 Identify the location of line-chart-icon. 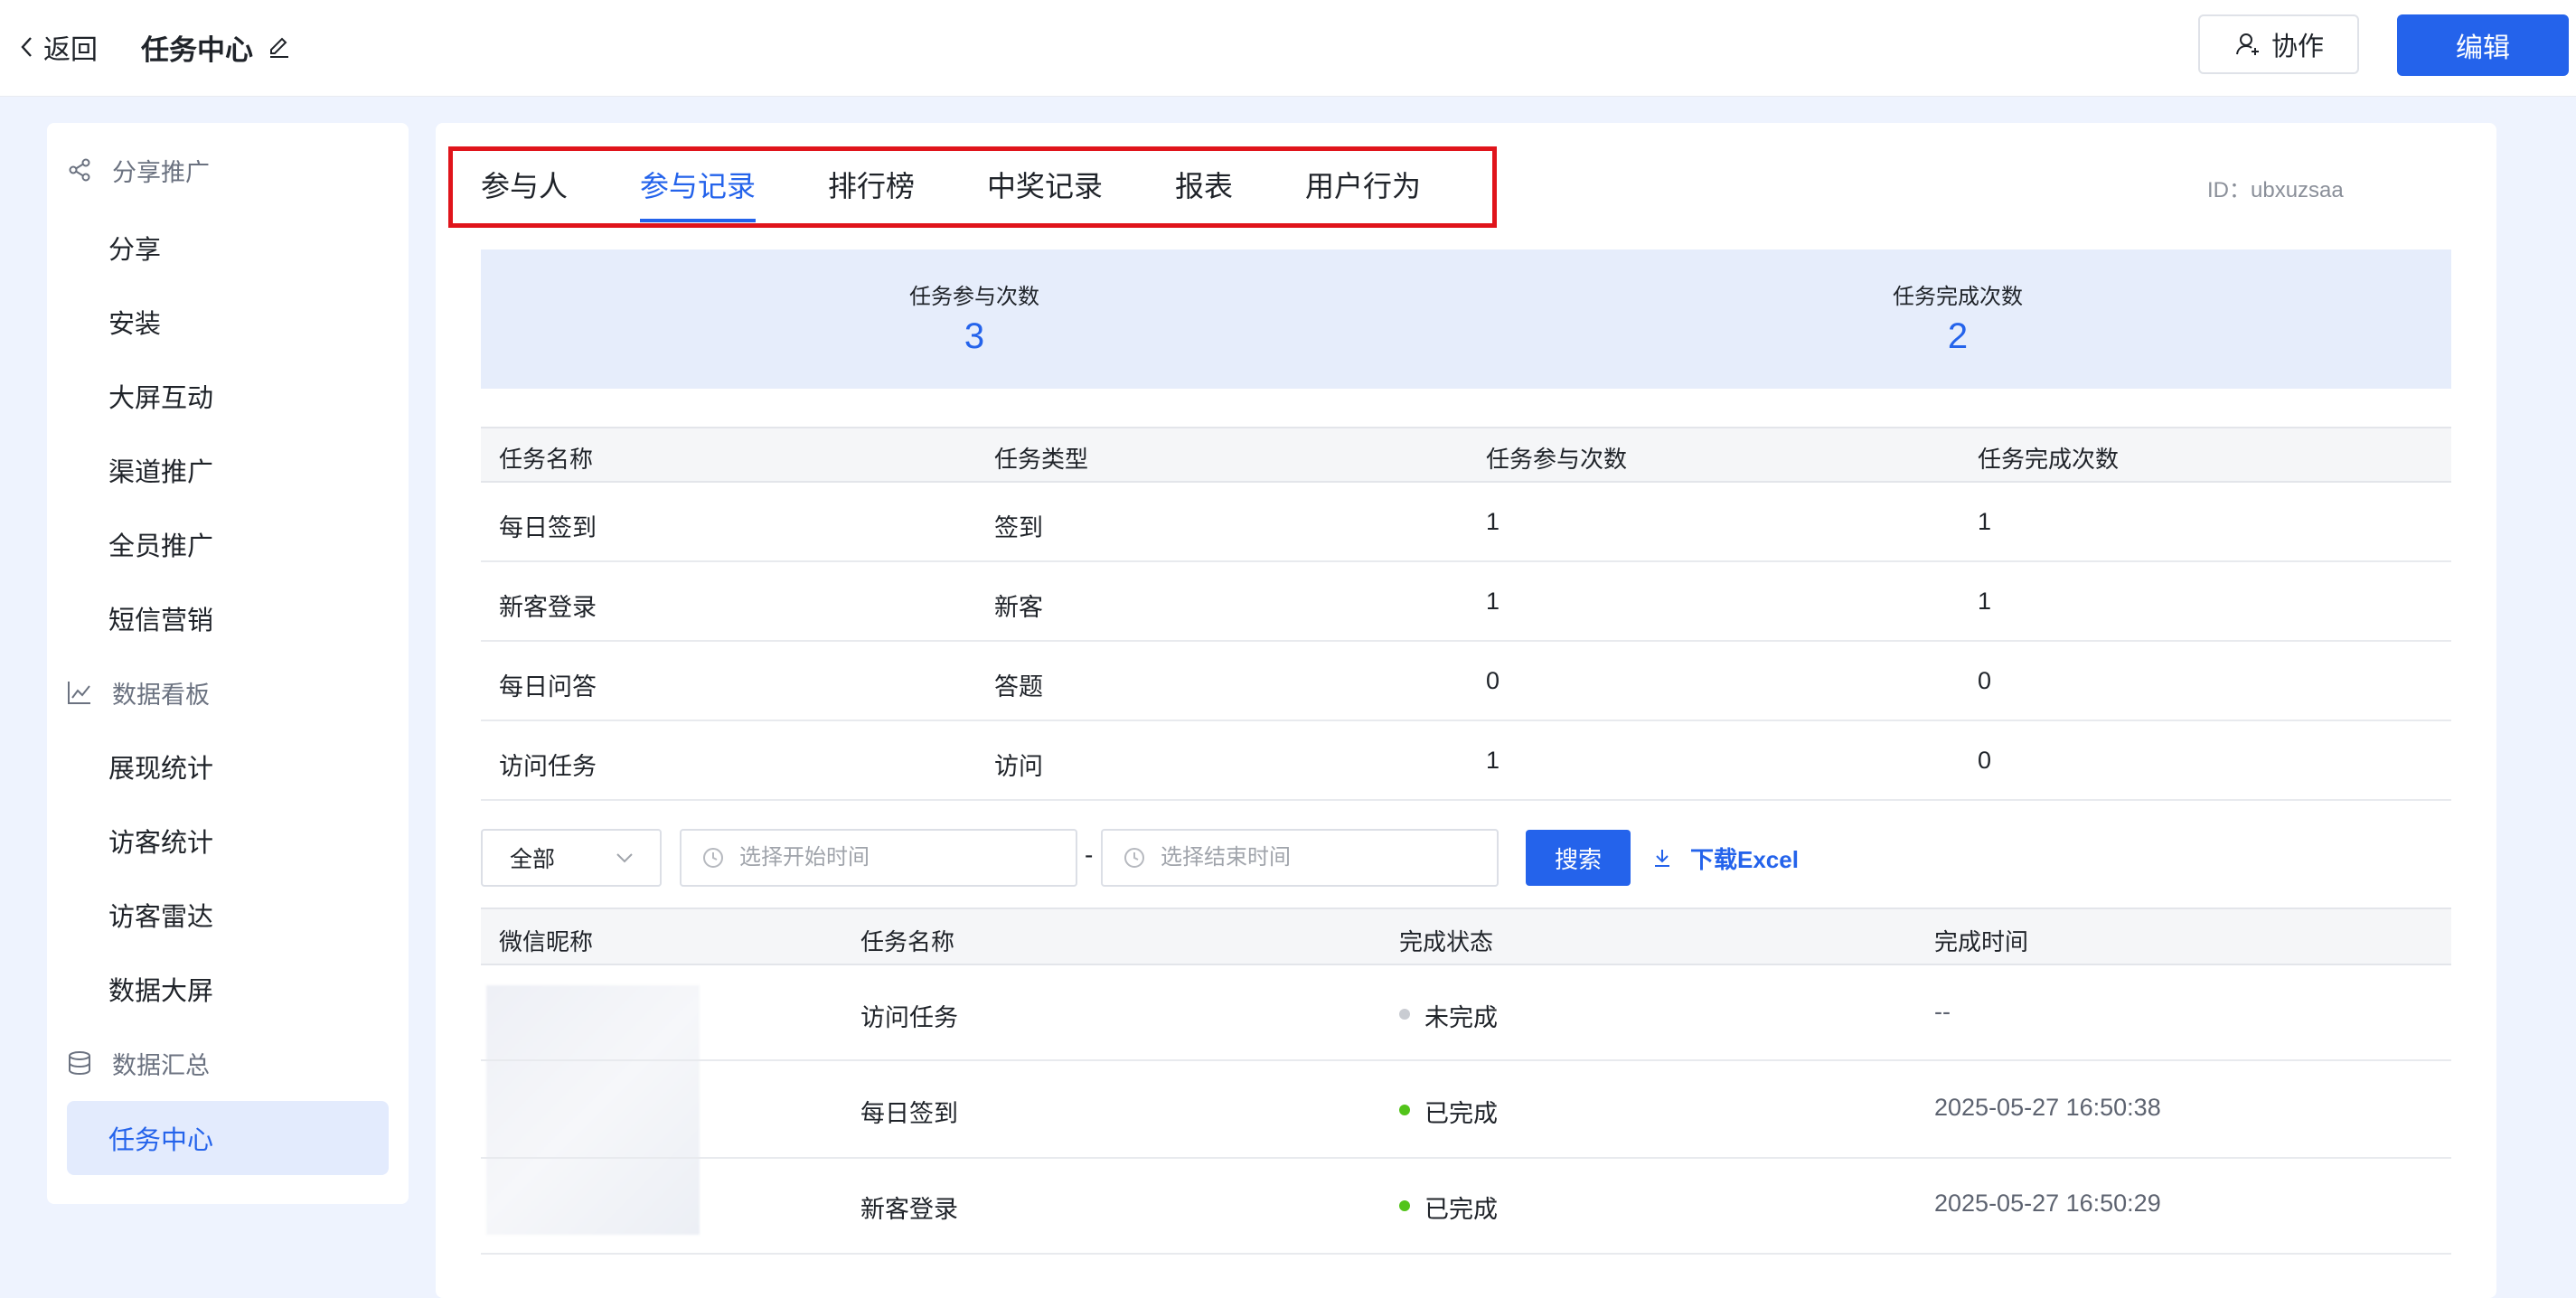
(79, 693).